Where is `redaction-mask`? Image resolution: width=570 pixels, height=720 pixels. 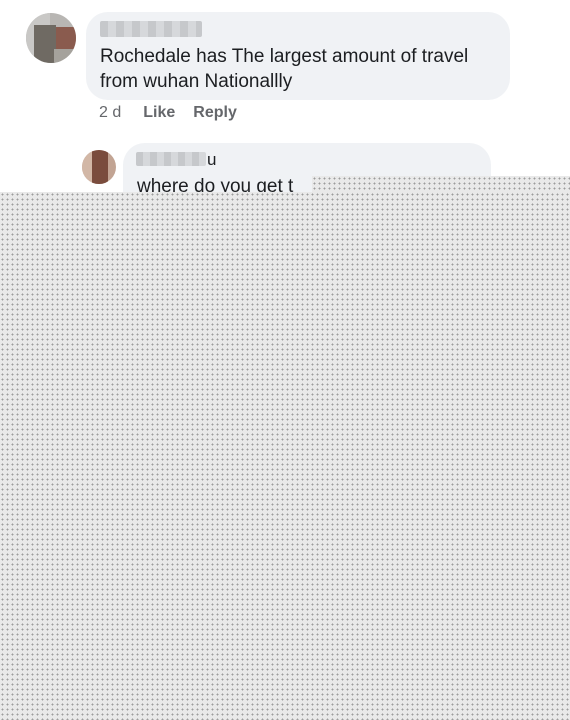
redaction-mask is located at coordinates (441, 184).